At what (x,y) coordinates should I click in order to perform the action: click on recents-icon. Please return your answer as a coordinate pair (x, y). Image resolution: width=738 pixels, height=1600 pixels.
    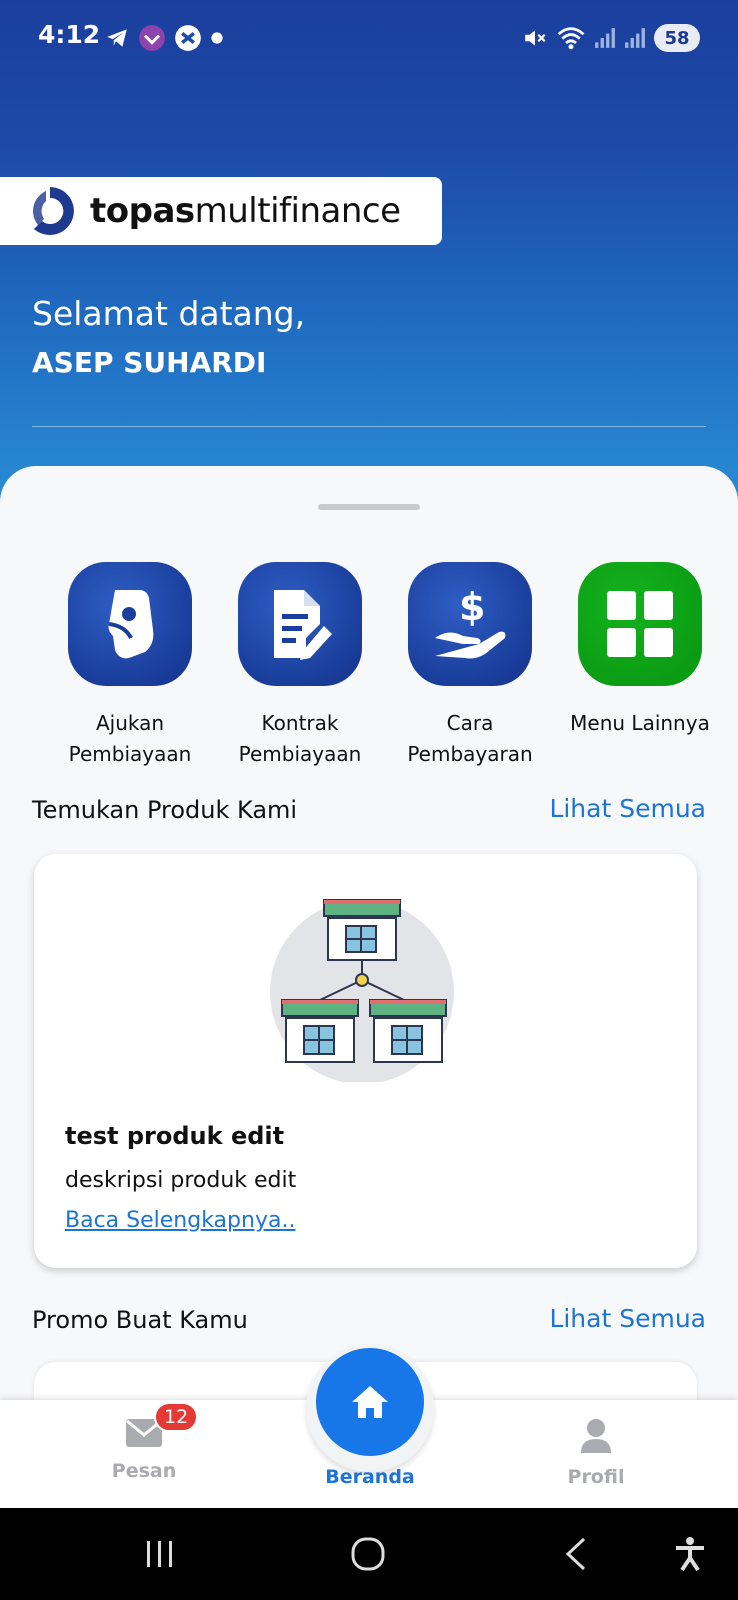
    Looking at the image, I should click on (160, 1554).